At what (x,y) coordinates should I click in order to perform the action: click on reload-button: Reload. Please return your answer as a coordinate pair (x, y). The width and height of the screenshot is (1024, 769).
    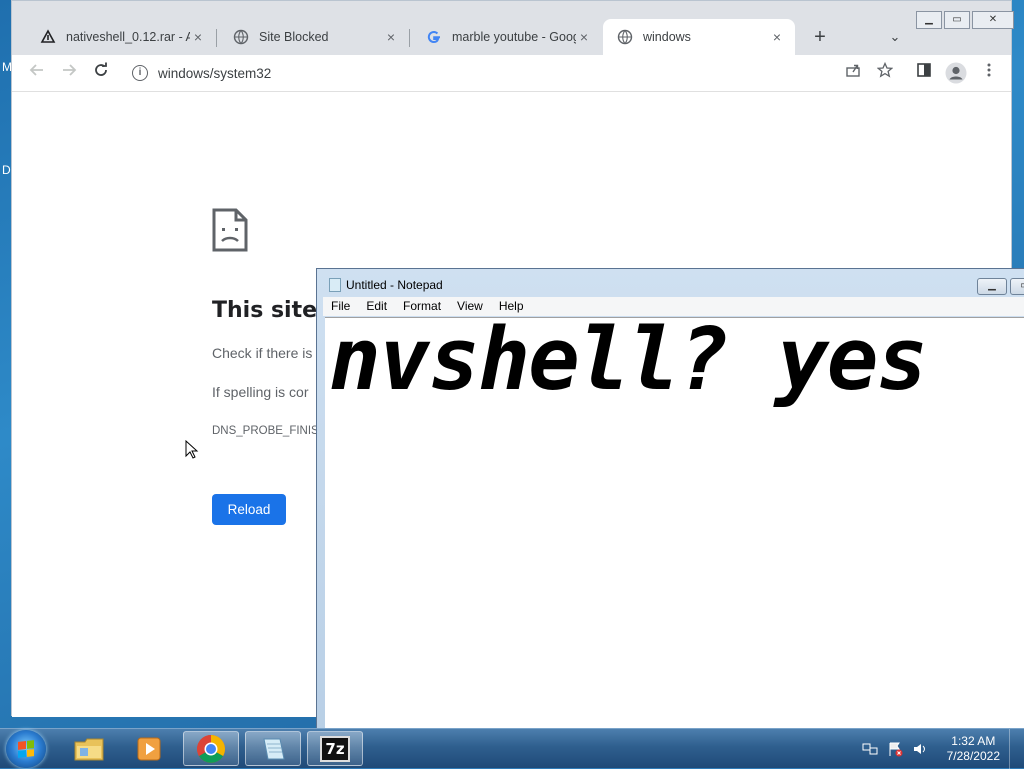
    Looking at the image, I should click on (249, 509).